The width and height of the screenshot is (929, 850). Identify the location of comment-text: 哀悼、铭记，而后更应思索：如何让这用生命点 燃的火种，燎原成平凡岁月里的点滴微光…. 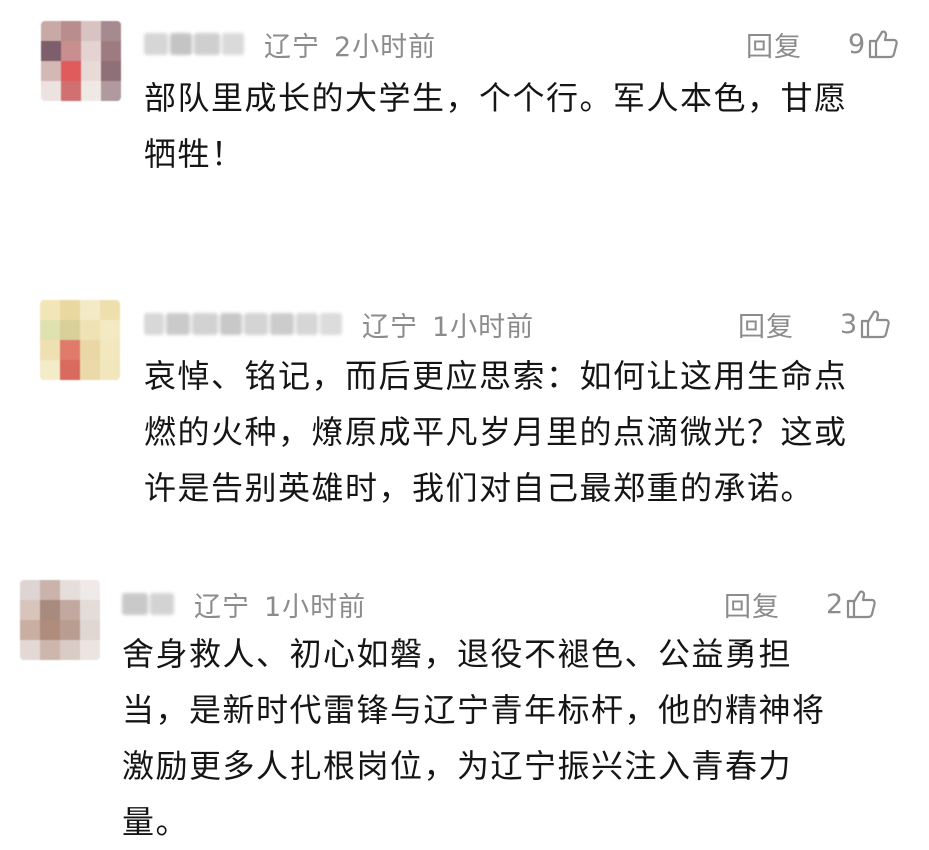
(496, 432).